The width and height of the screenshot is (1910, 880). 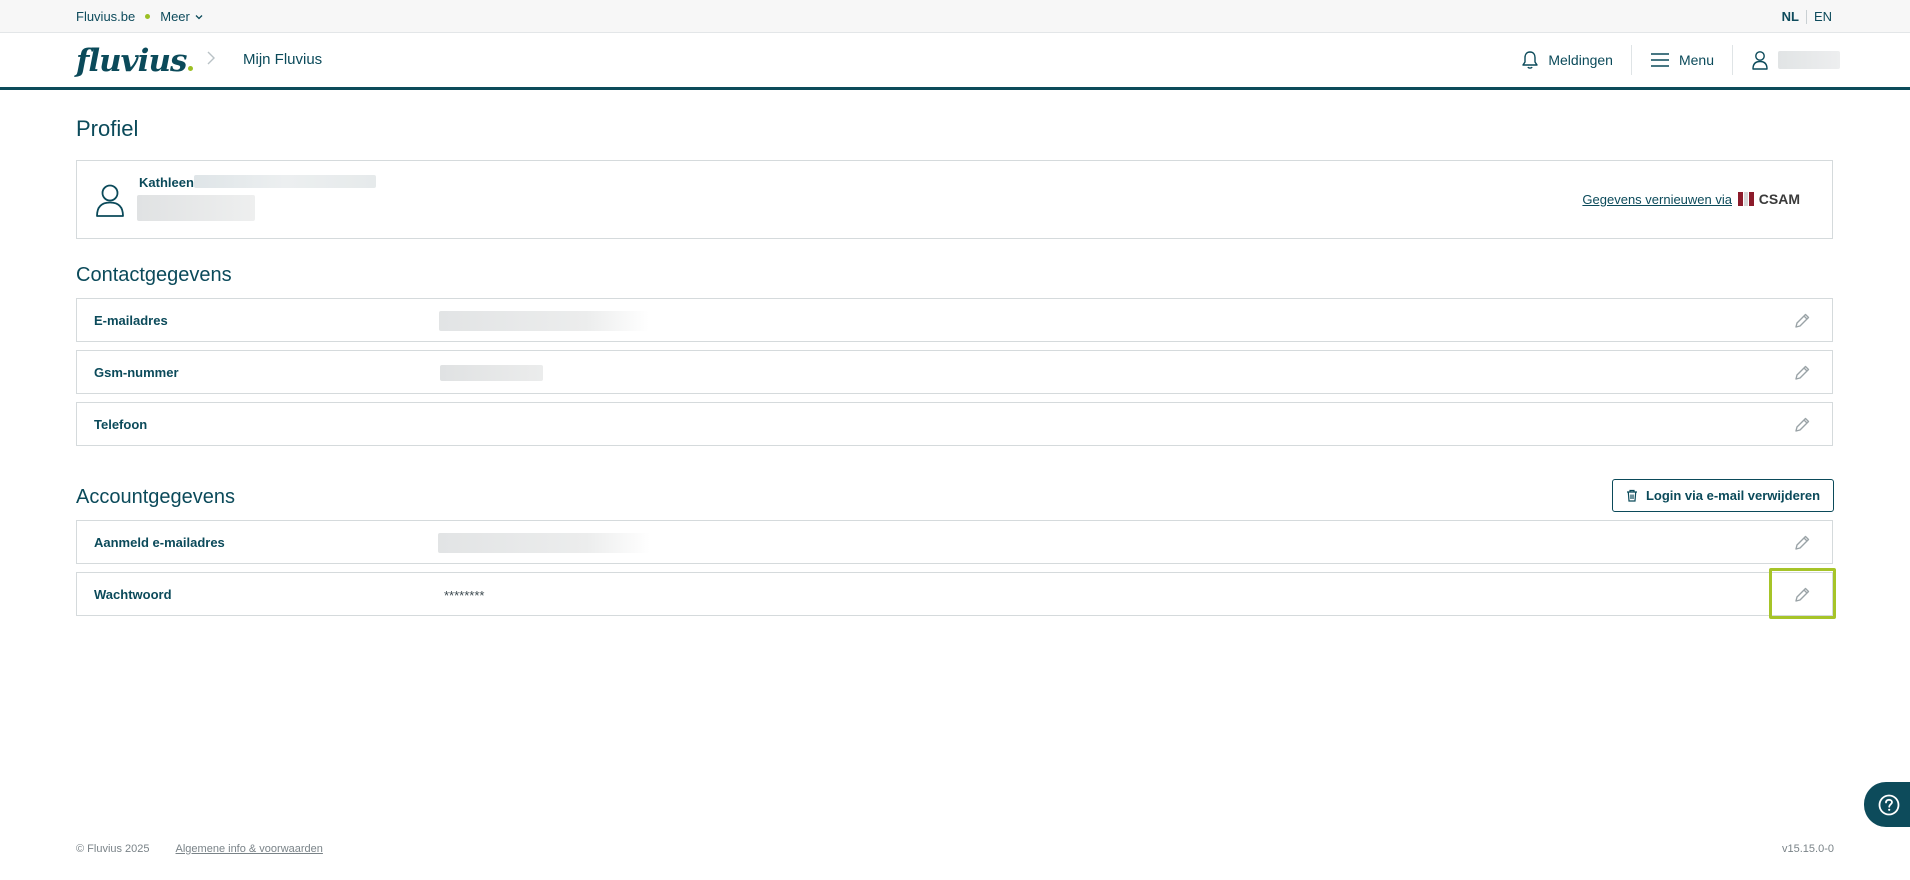 I want to click on trash-icon, so click(x=1631, y=495).